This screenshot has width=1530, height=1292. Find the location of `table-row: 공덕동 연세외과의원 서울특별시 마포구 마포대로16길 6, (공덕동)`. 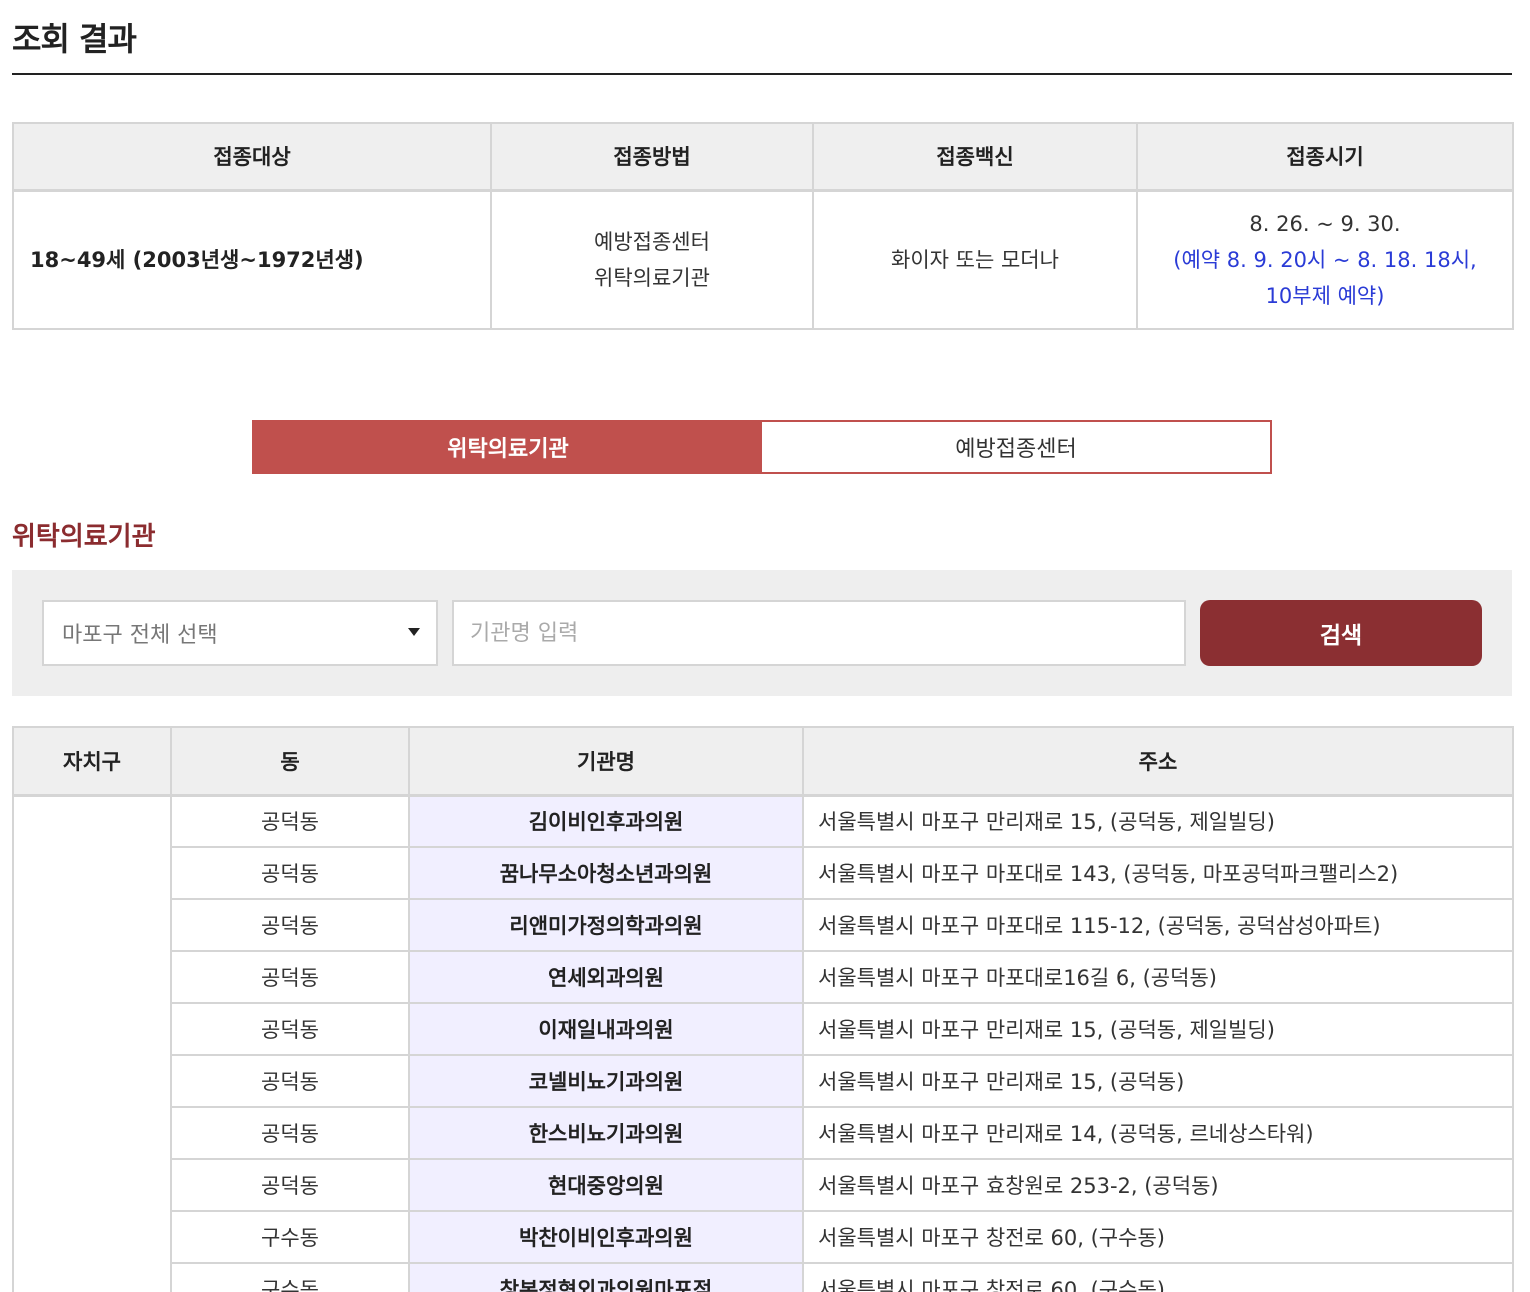

table-row: 공덕동 연세외과의원 서울특별시 마포구 마포대로16길 6, (공덕동) is located at coordinates (763, 977).